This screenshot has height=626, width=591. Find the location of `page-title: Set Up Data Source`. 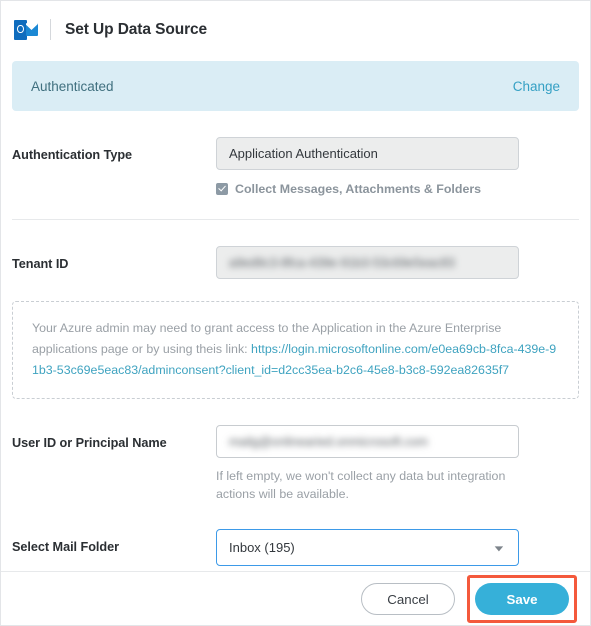

page-title: Set Up Data Source is located at coordinates (136, 29).